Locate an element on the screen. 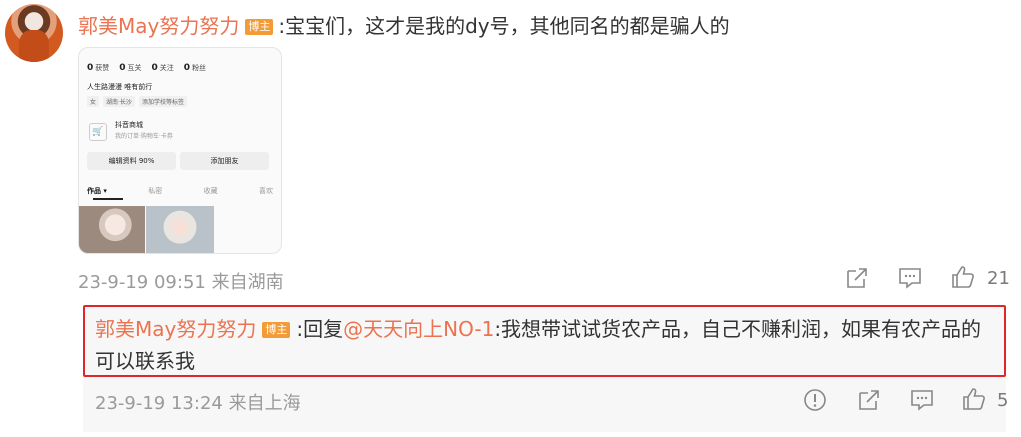 This screenshot has width=1021, height=437. profile-stats: 0 获赞 0 互关 0 关注 0 粉丝 is located at coordinates (146, 68).